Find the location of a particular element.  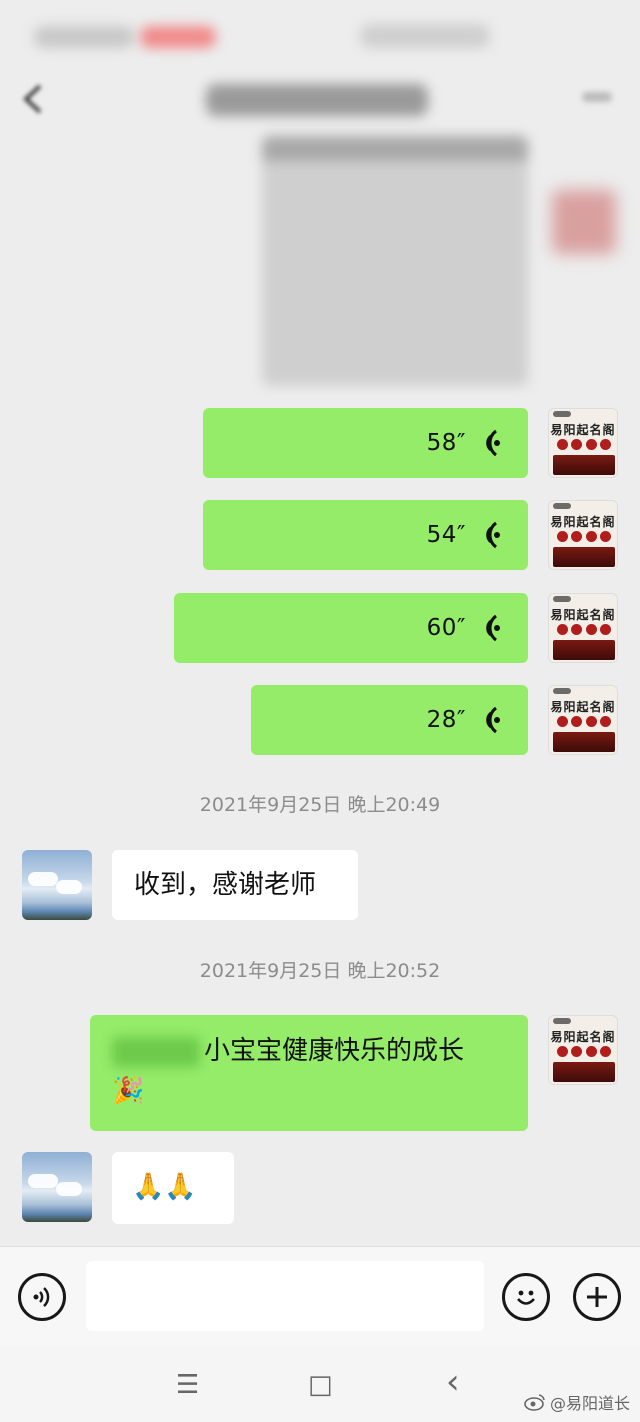

plus-icon is located at coordinates (597, 1297).